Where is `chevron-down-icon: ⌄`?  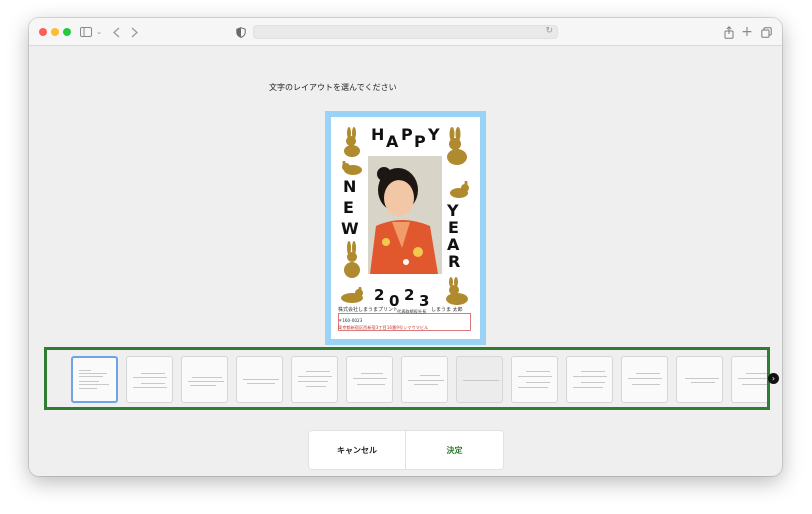
chevron-down-icon: ⌄ is located at coordinates (99, 32).